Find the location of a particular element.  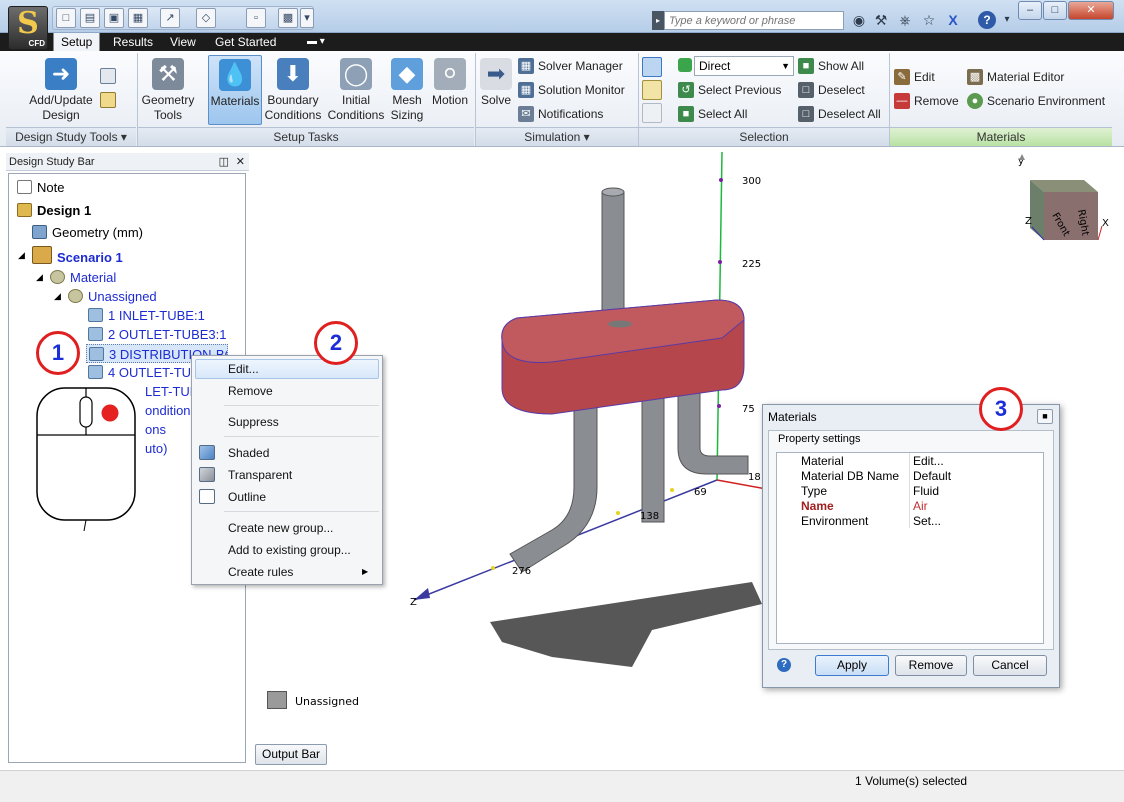

maximize-button: □ is located at coordinates (1055, 10).